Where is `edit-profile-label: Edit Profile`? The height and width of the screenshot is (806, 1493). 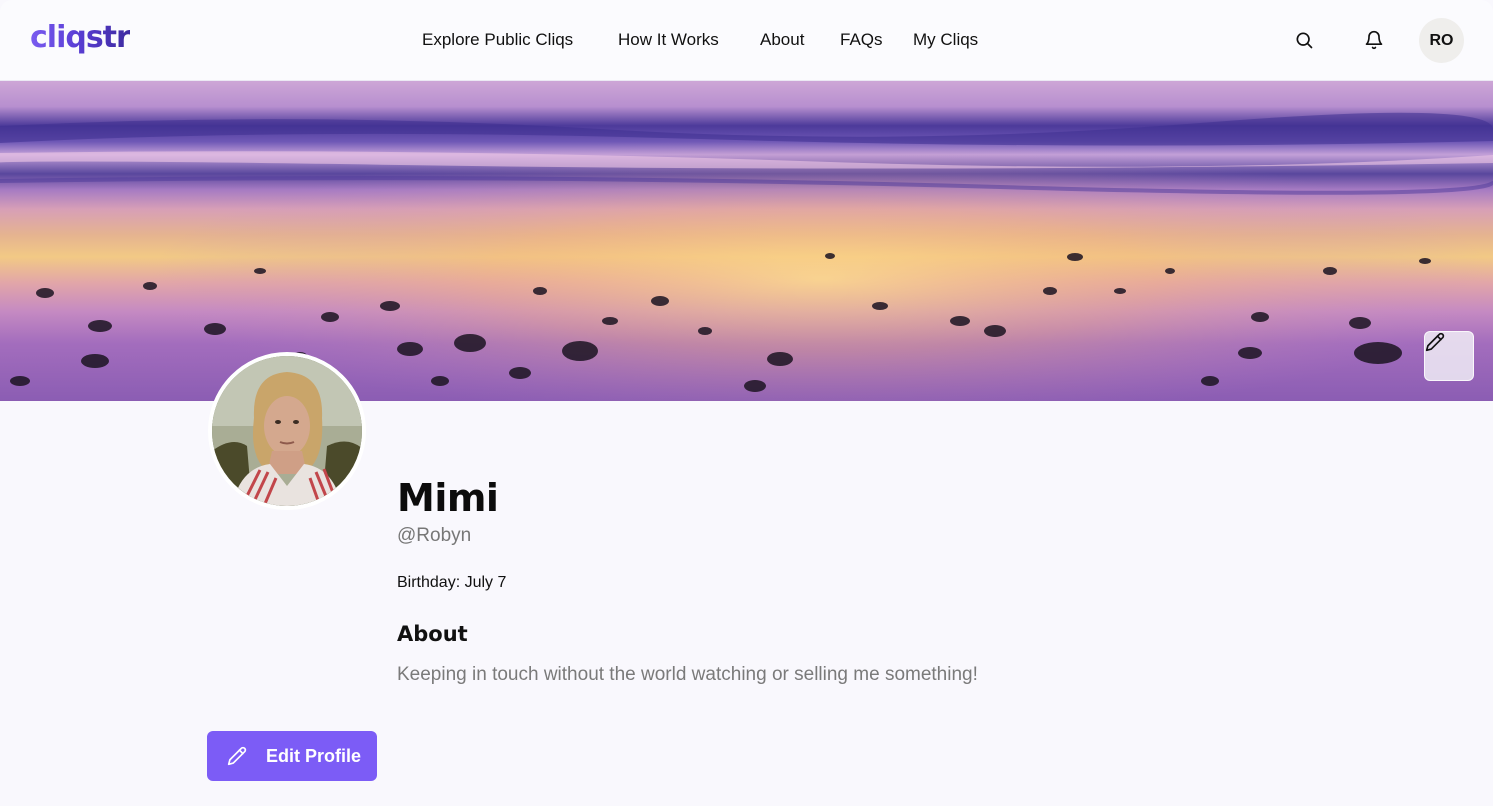
edit-profile-label: Edit Profile is located at coordinates (314, 755).